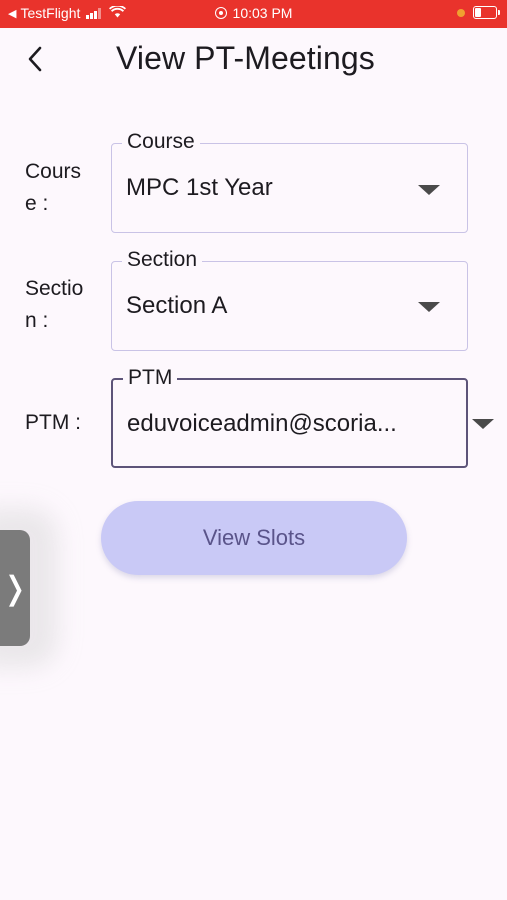 This screenshot has width=507, height=900. I want to click on mic-indicator-icon, so click(461, 12).